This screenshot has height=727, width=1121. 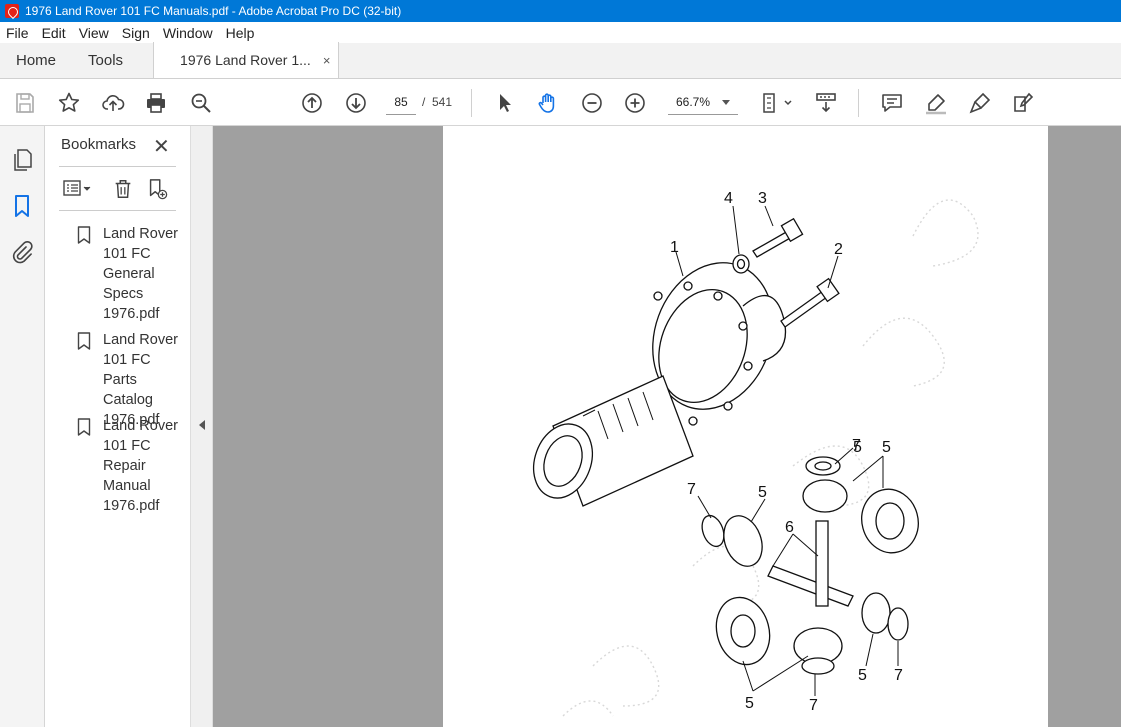 I want to click on bookmark-item: Land Rover 101 FC Repair Manual 1976.pdf, so click(x=133, y=466).